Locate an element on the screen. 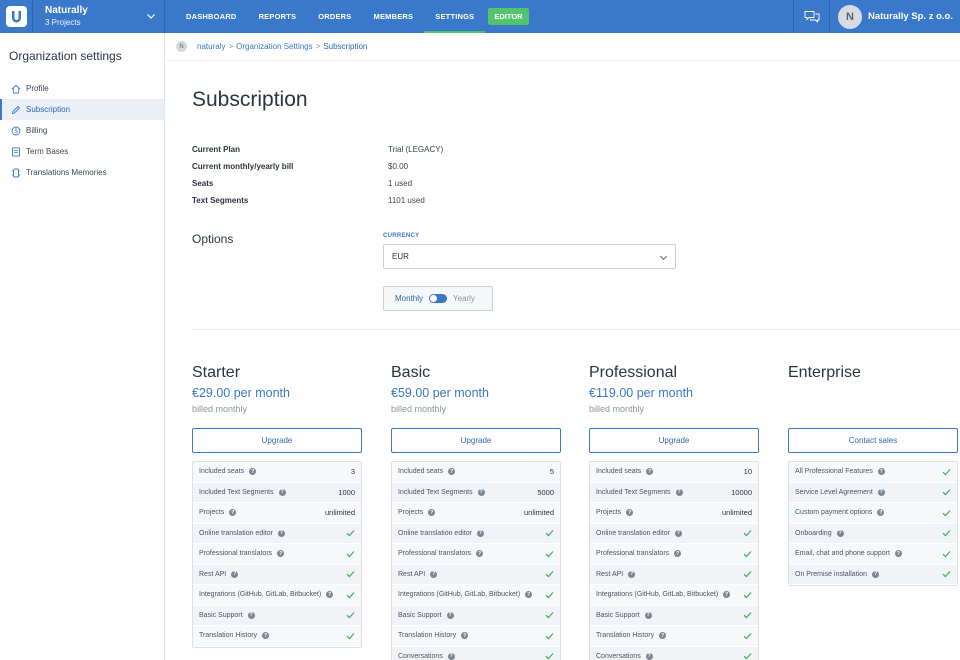 This screenshot has width=960, height=660. sidebar-item-translation-memories: Translations Memories is located at coordinates (82, 172).